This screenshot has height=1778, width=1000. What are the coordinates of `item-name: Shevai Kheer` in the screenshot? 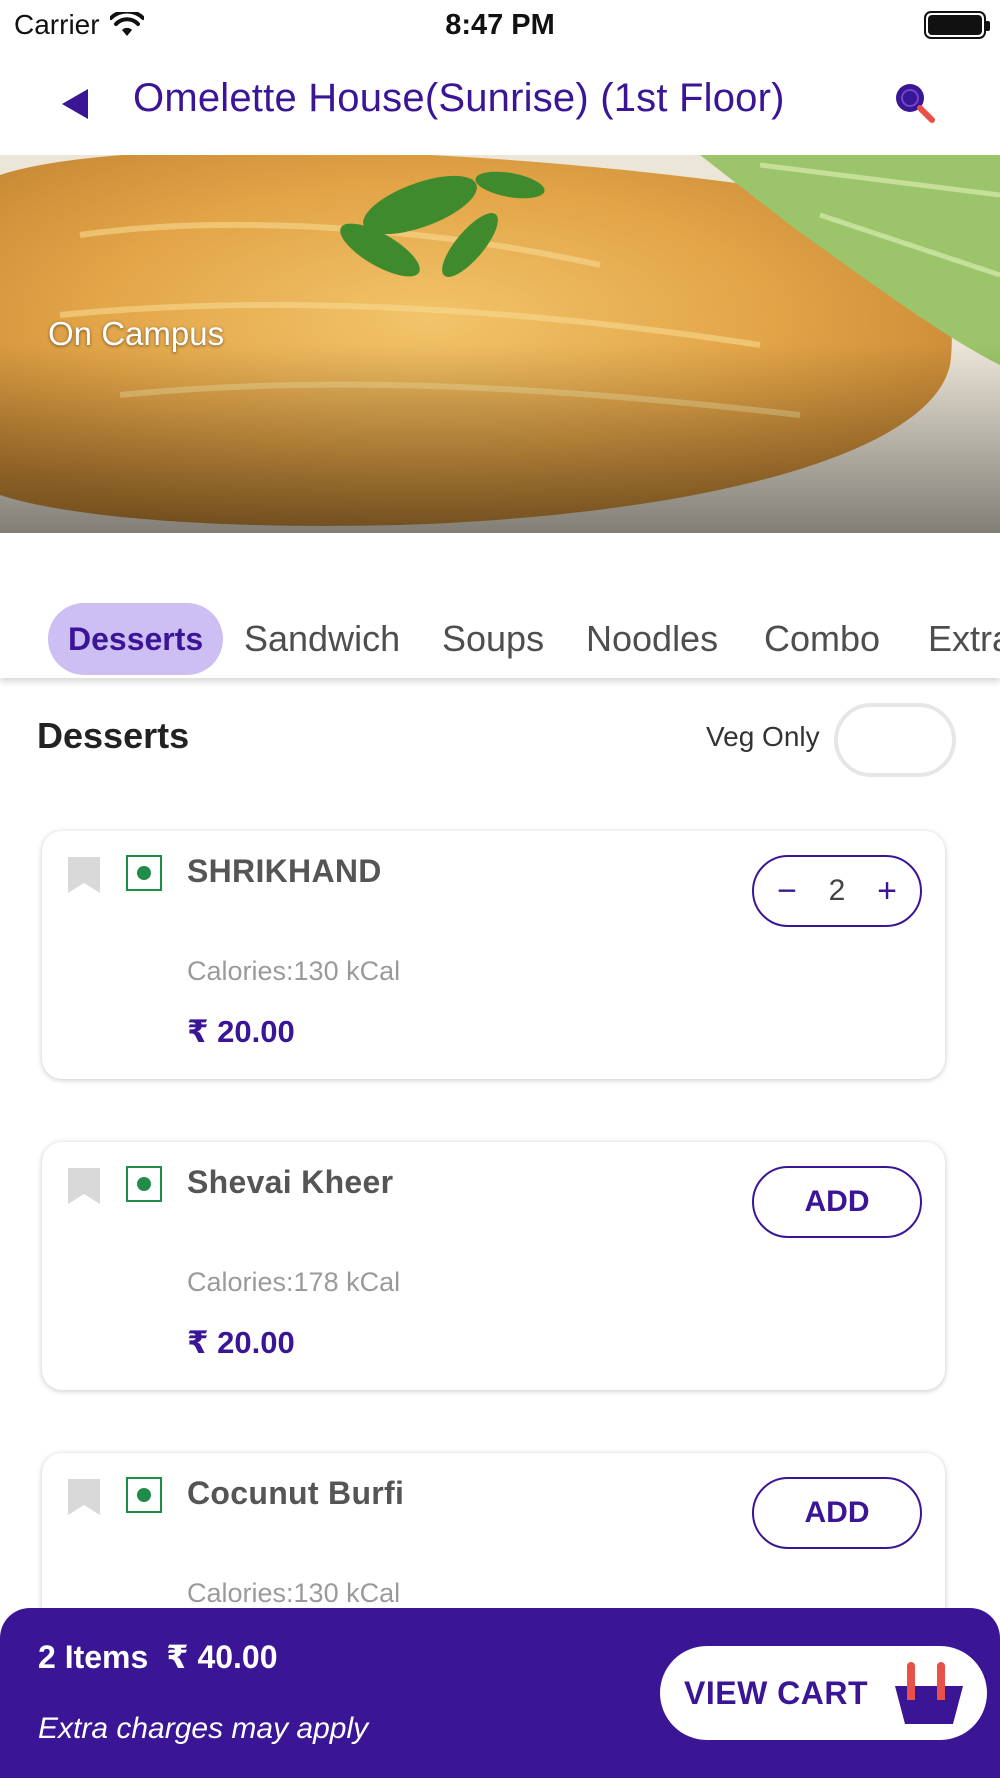 It's located at (290, 1182).